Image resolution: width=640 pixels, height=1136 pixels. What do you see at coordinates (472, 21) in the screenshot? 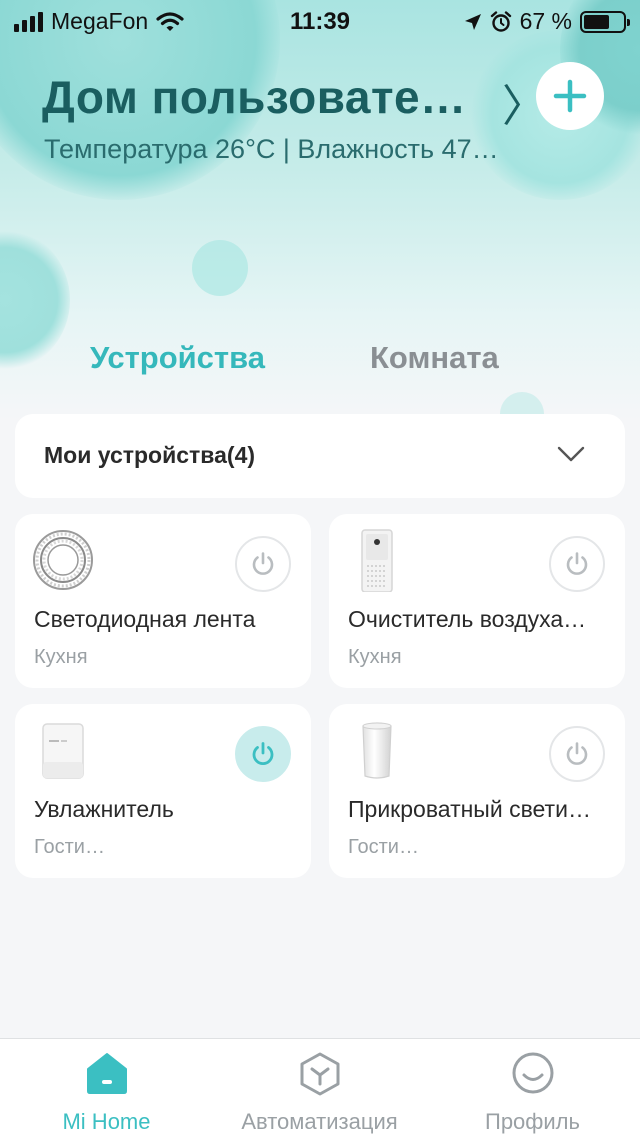
I see `location-arrow-icon` at bounding box center [472, 21].